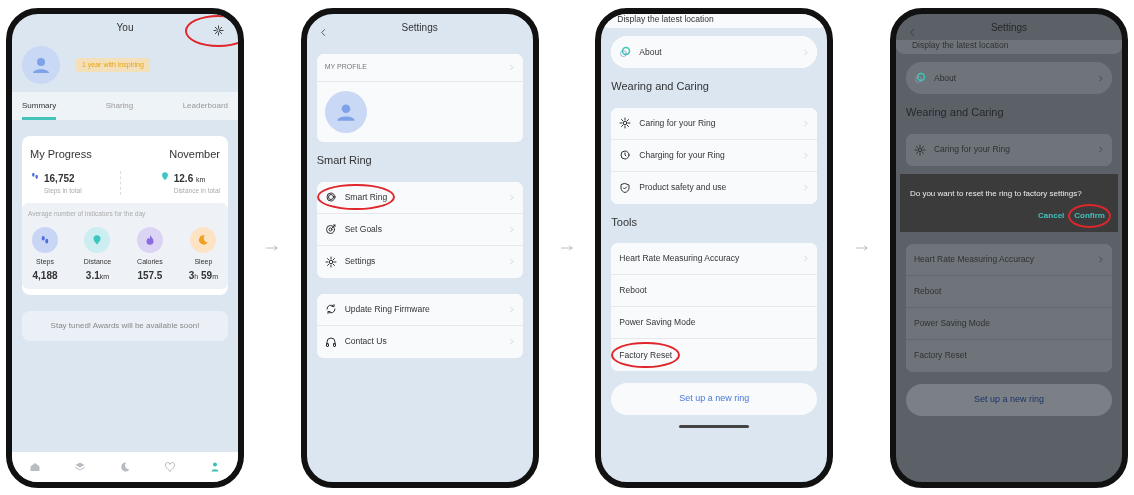 This screenshot has width=1134, height=495. What do you see at coordinates (714, 155) in the screenshot?
I see `settings-row: Charging for your Ring` at bounding box center [714, 155].